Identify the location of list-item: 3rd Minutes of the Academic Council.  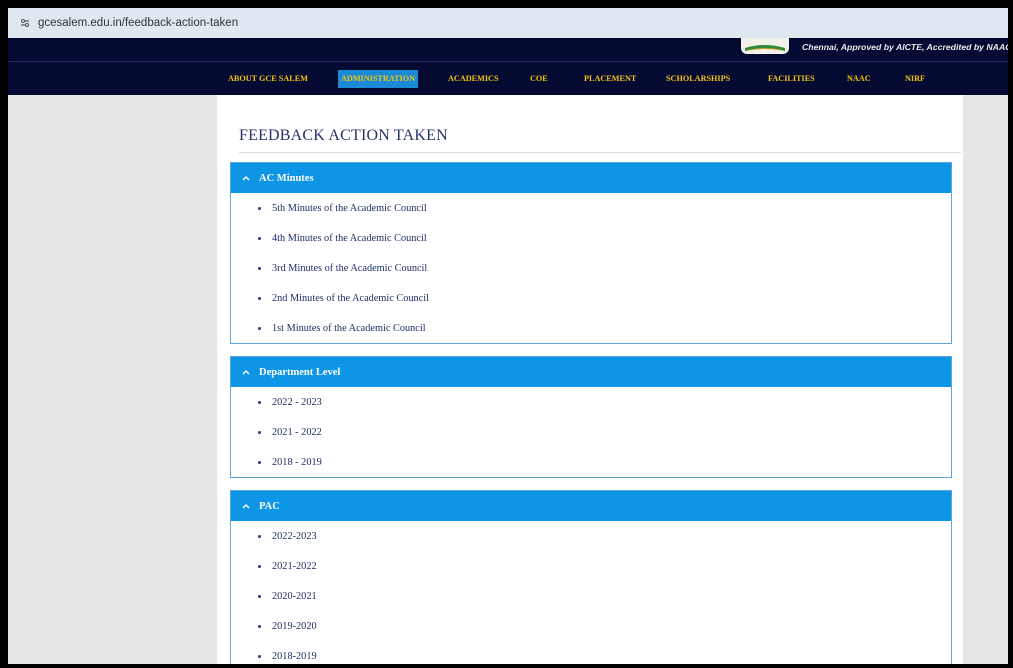
(591, 268).